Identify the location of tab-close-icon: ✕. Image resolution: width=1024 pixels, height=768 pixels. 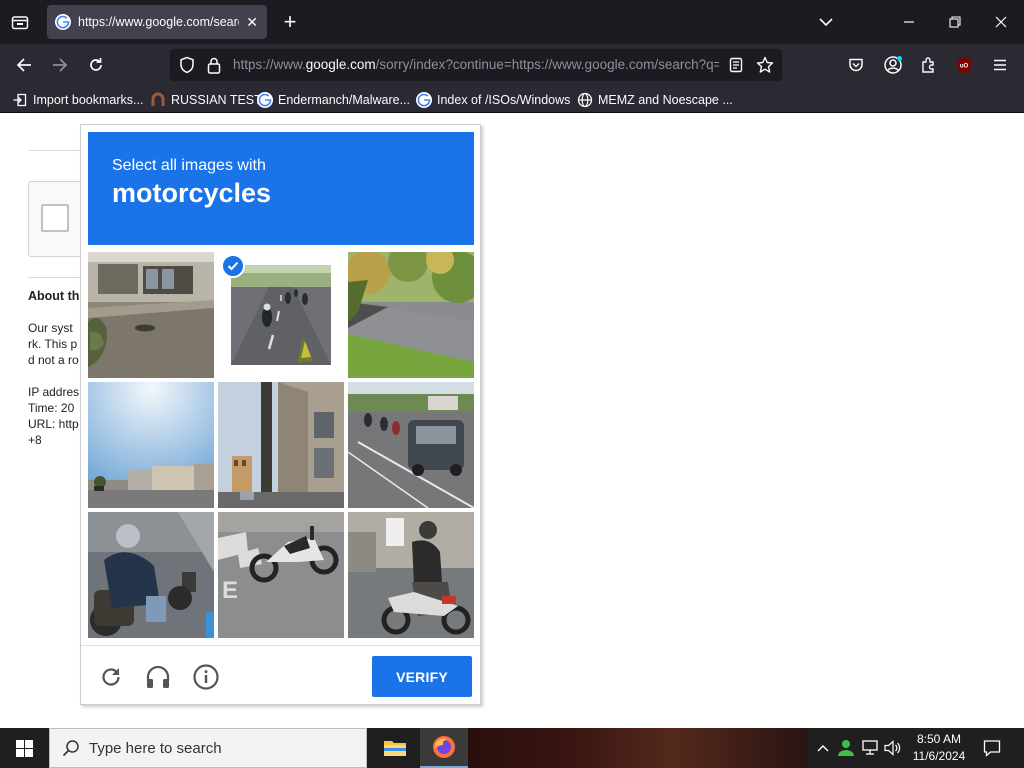
(252, 22).